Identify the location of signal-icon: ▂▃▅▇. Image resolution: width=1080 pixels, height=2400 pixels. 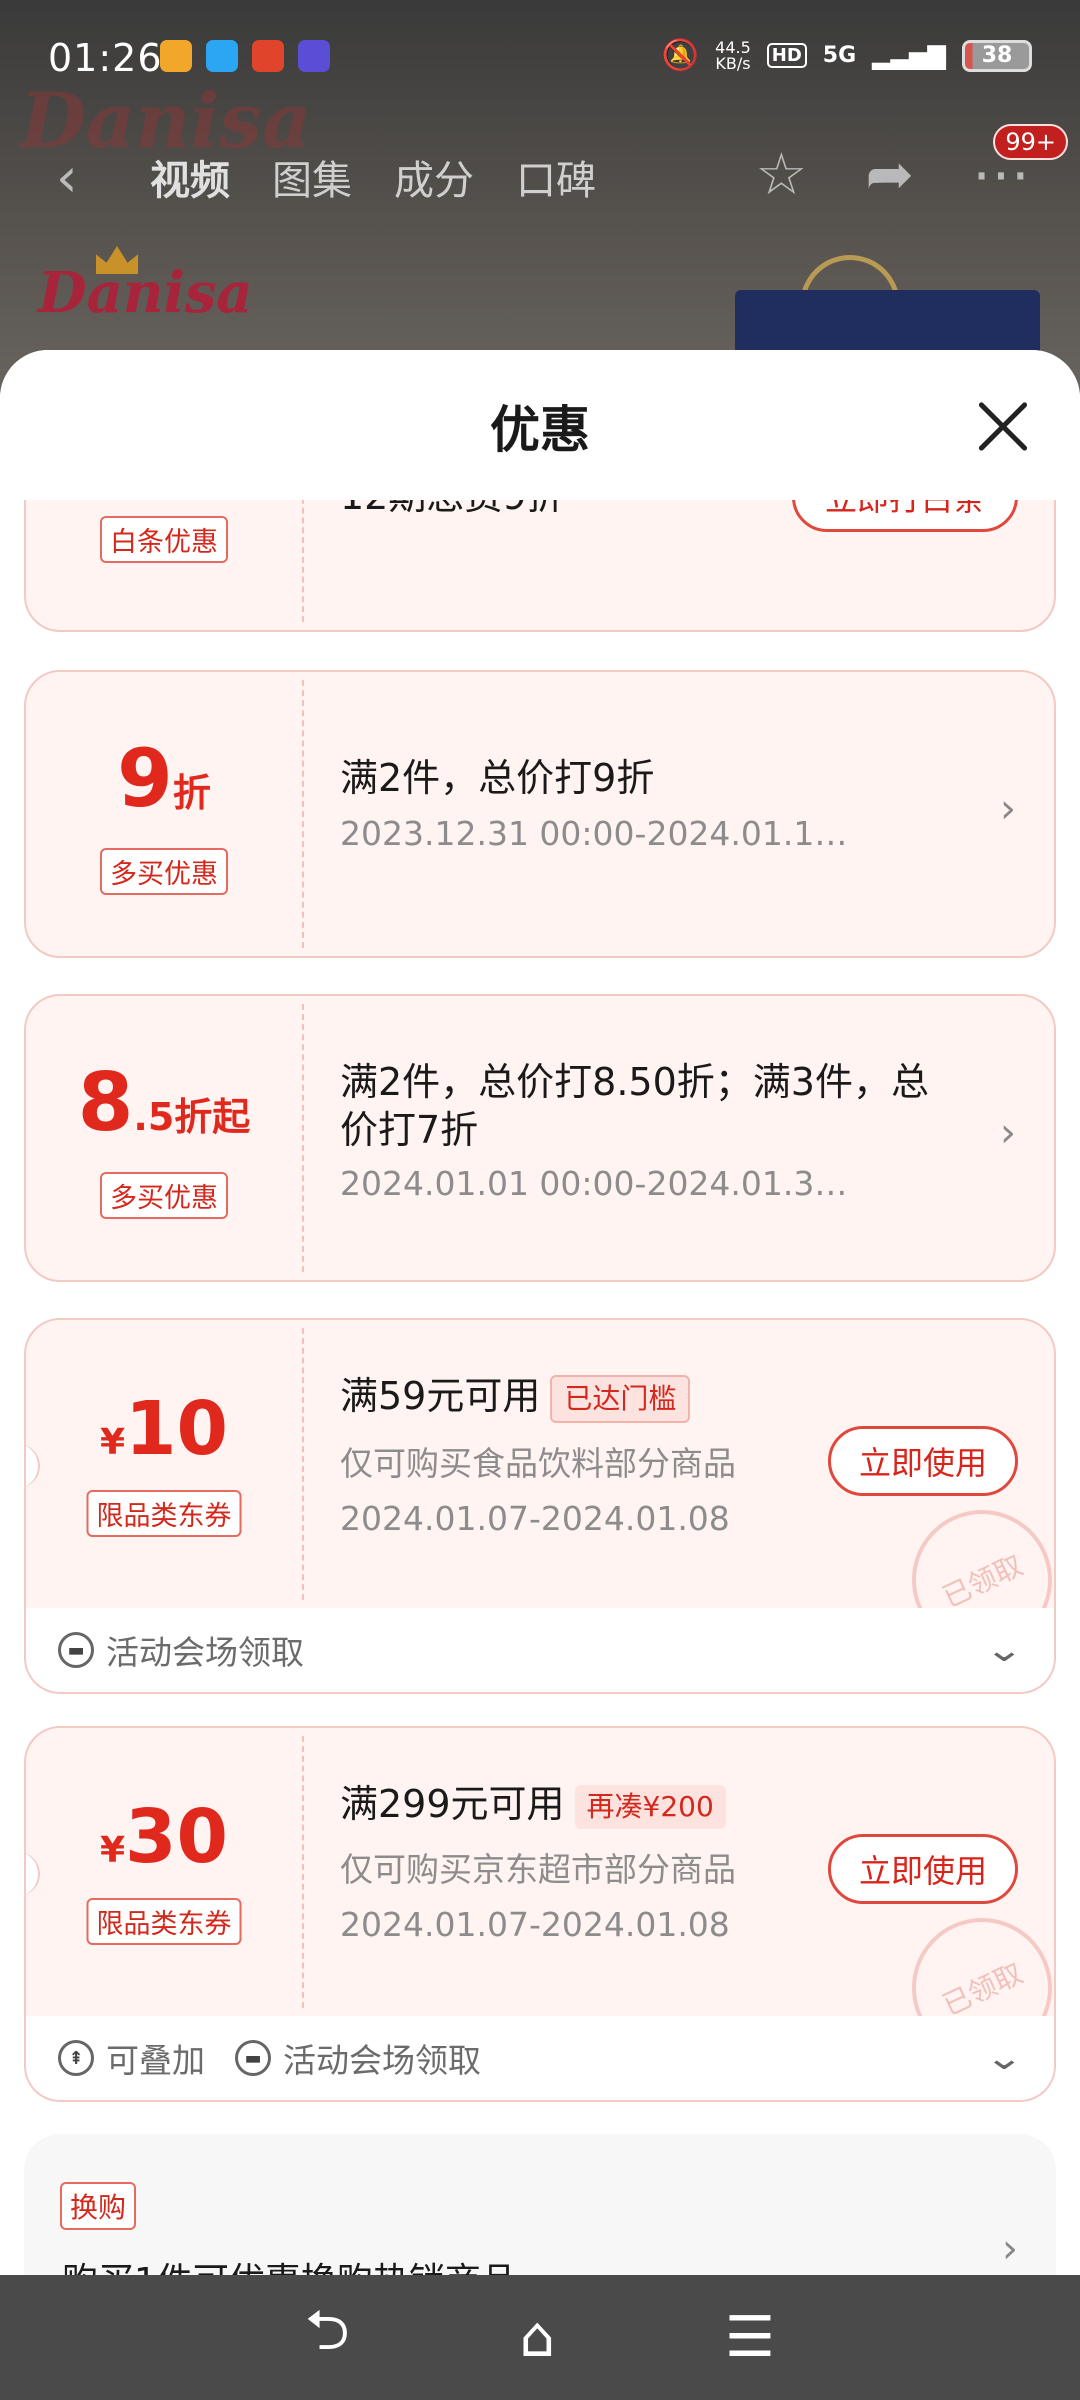
(909, 55).